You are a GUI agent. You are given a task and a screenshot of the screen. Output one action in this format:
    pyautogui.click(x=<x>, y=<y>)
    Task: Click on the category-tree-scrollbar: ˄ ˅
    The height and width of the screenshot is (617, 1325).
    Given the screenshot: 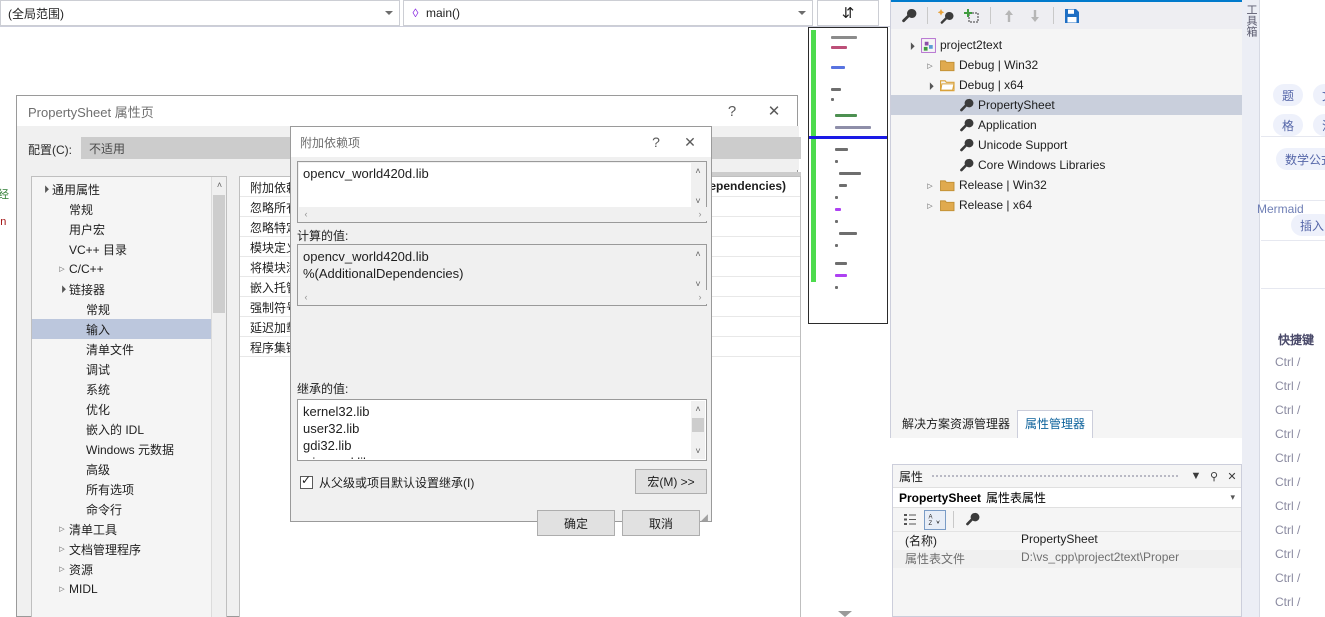 What is the action you would take?
    pyautogui.click(x=218, y=397)
    